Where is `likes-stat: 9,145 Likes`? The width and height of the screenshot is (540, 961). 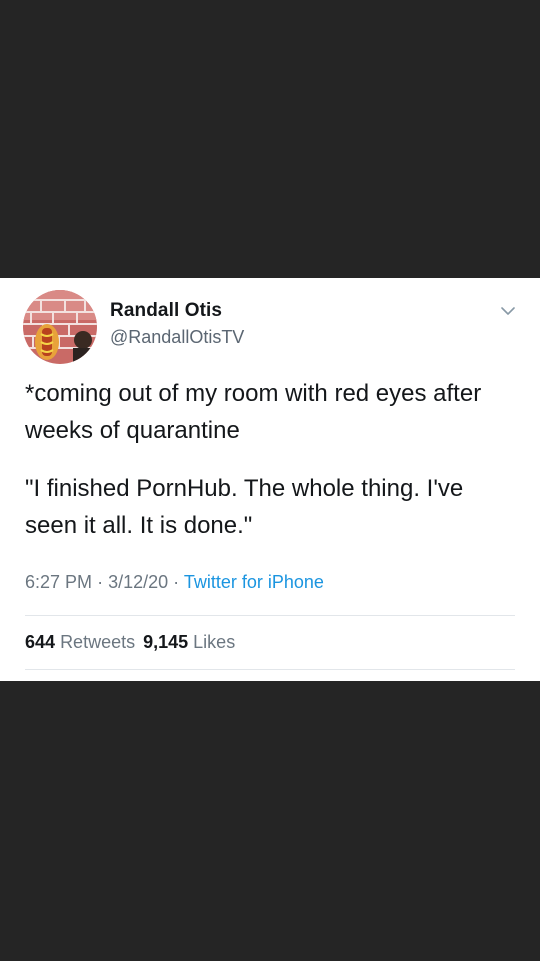 likes-stat: 9,145 Likes is located at coordinates (189, 642).